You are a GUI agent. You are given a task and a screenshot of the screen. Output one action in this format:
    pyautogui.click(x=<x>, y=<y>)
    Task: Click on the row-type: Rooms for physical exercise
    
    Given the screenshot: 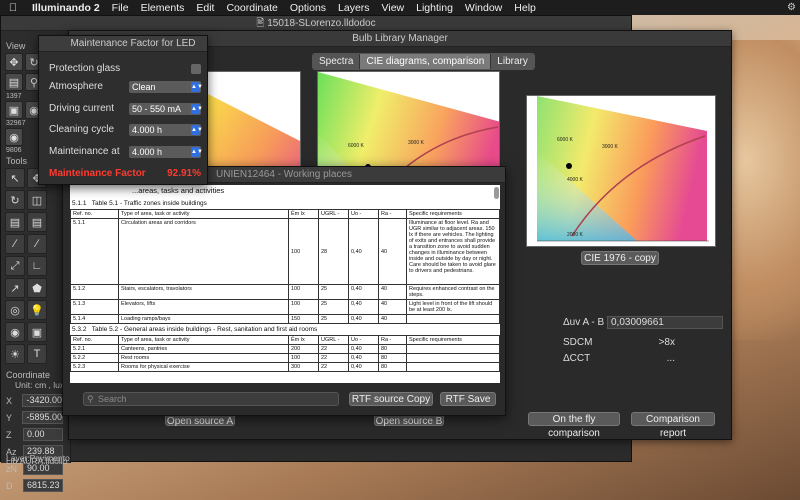 What is the action you would take?
    pyautogui.click(x=203, y=367)
    